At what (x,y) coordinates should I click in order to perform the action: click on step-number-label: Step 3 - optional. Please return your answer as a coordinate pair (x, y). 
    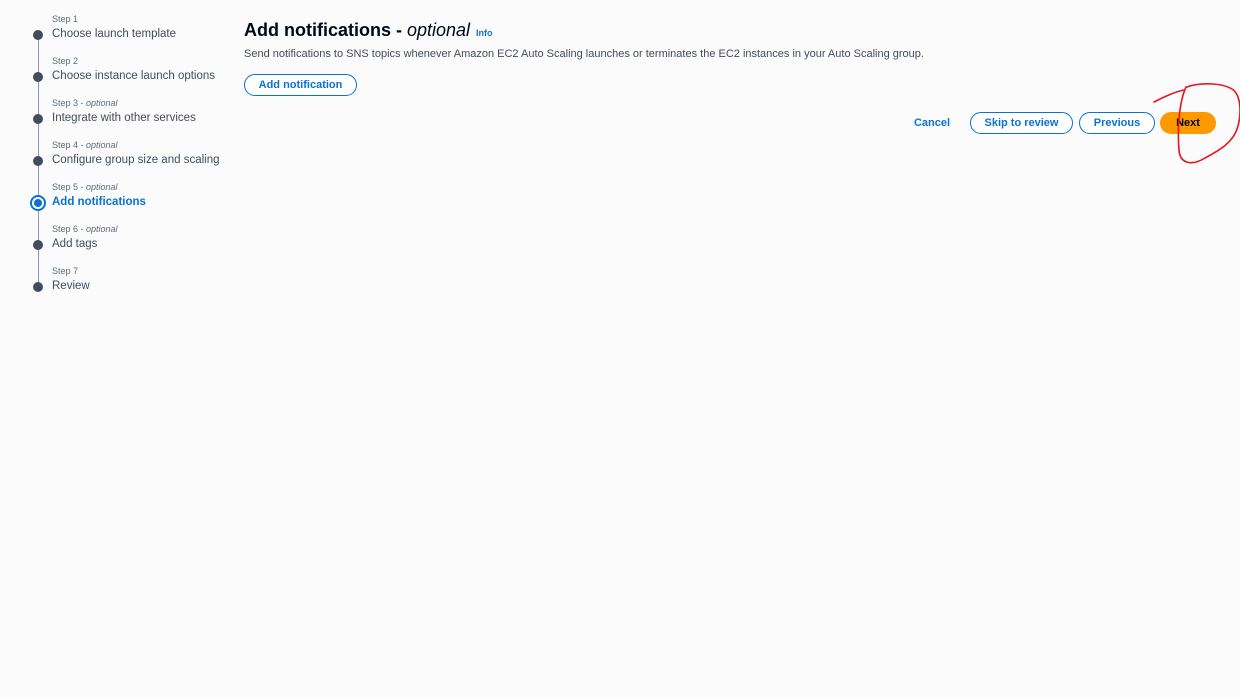
    Looking at the image, I should click on (85, 103).